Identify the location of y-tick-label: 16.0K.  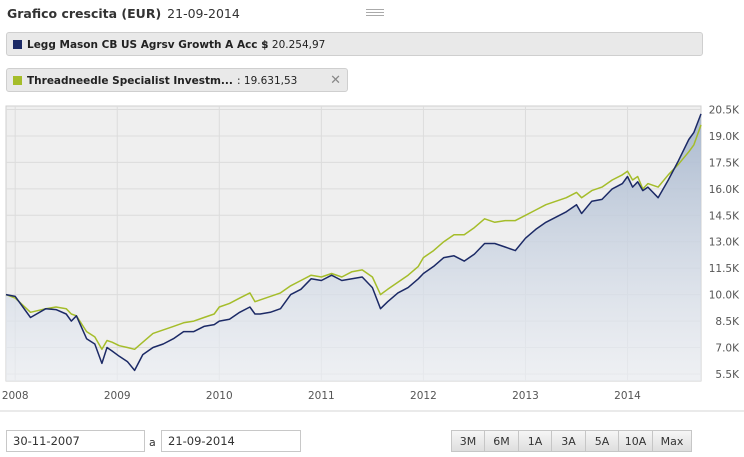
(724, 190).